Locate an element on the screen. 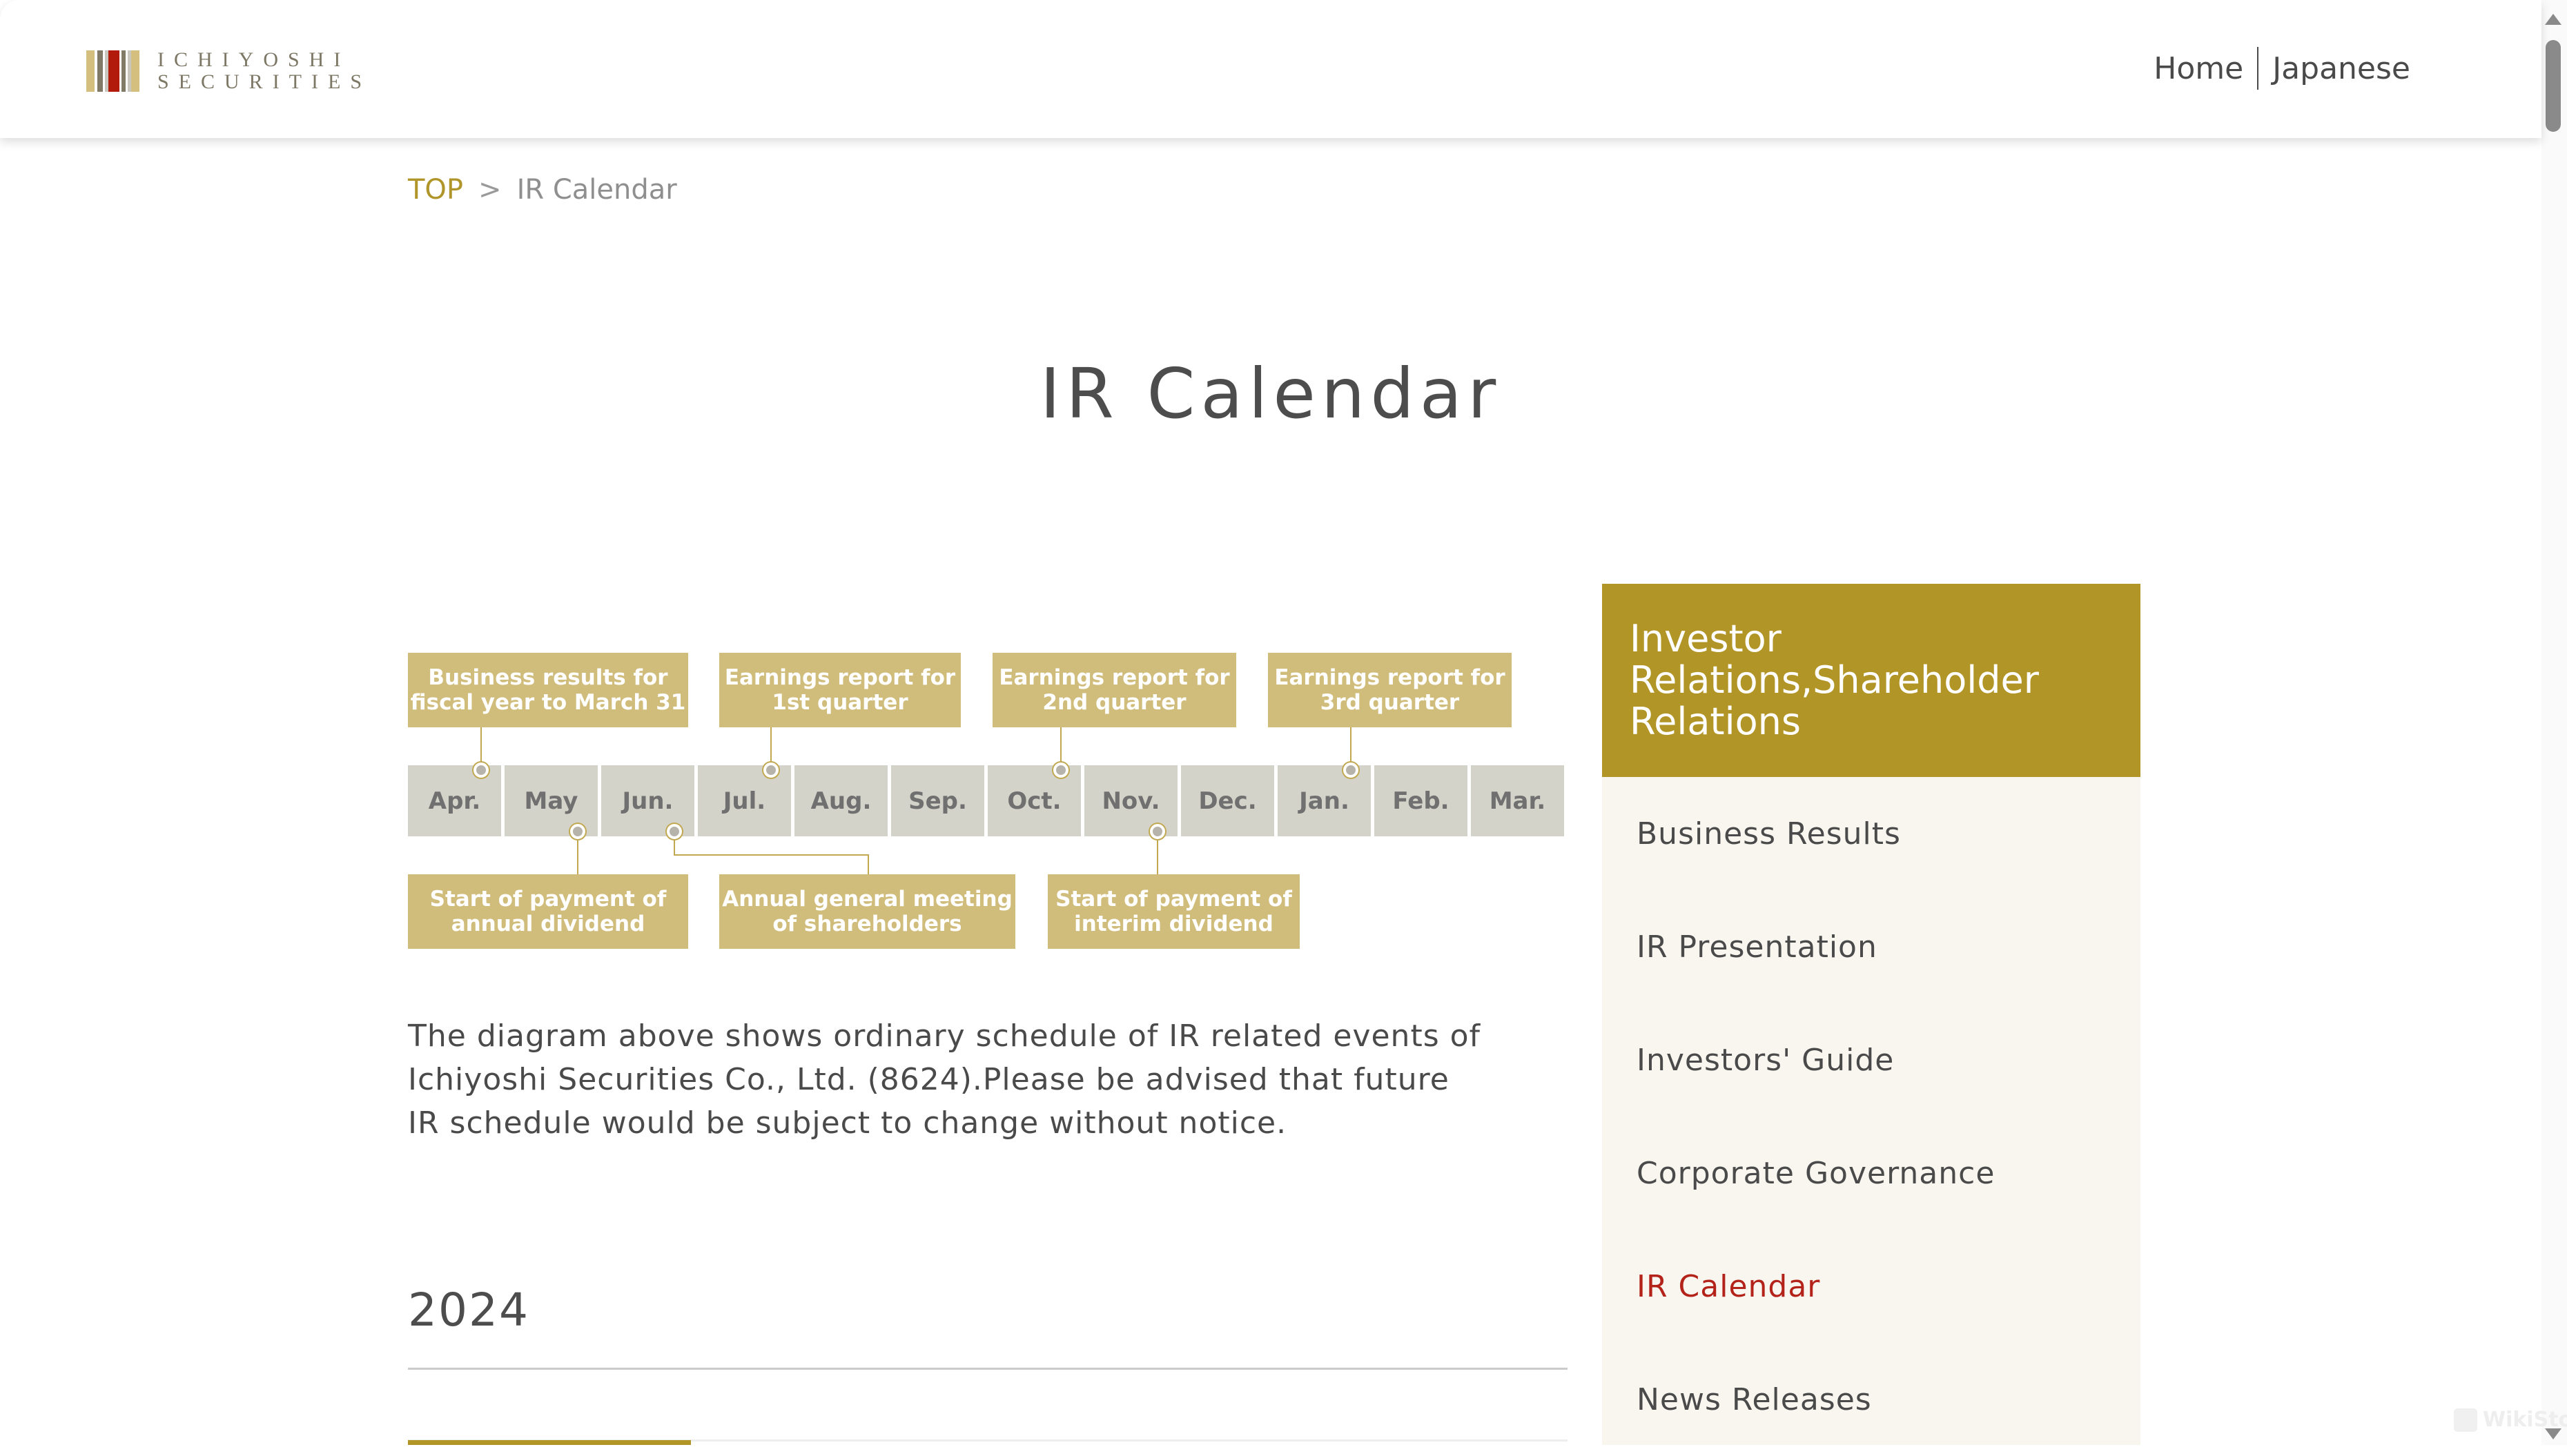 This screenshot has height=1456, width=2567. scroll-thumb is located at coordinates (2553, 86).